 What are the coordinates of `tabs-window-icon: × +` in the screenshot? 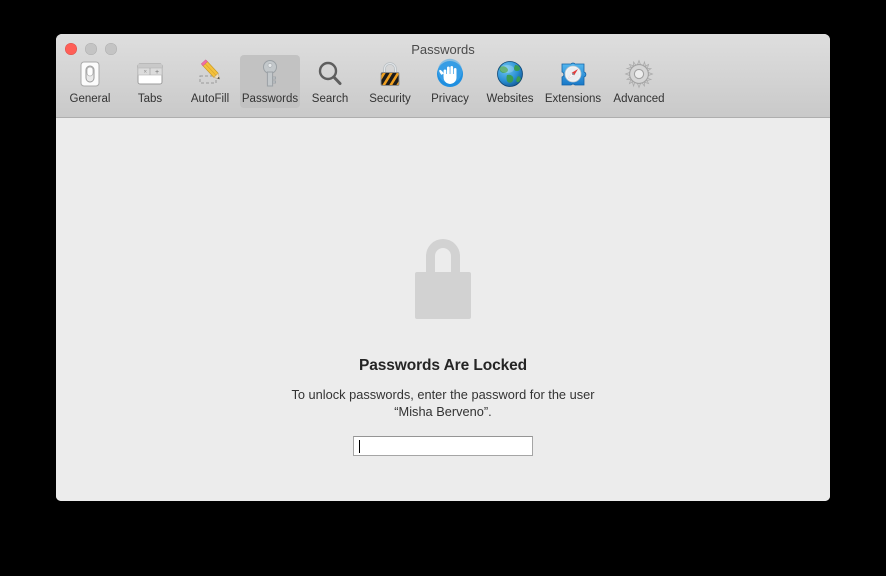 It's located at (150, 74).